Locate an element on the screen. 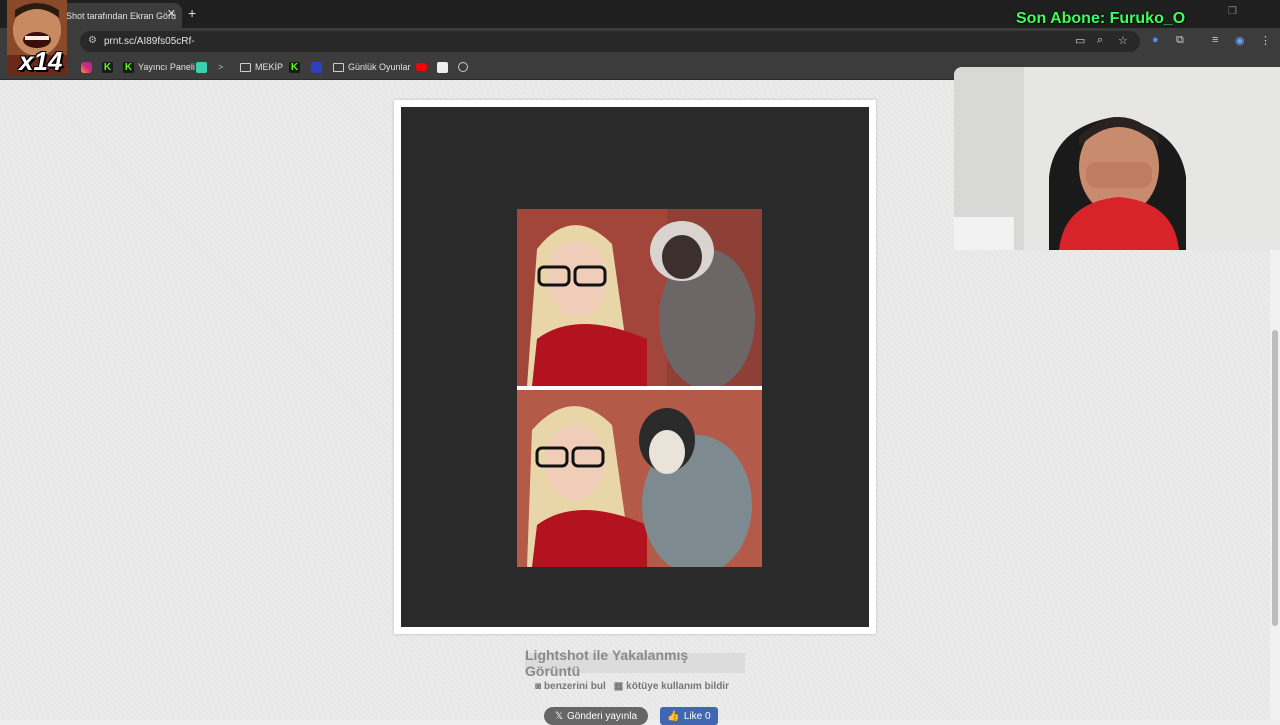  new-tab-button: + is located at coordinates (192, 13).